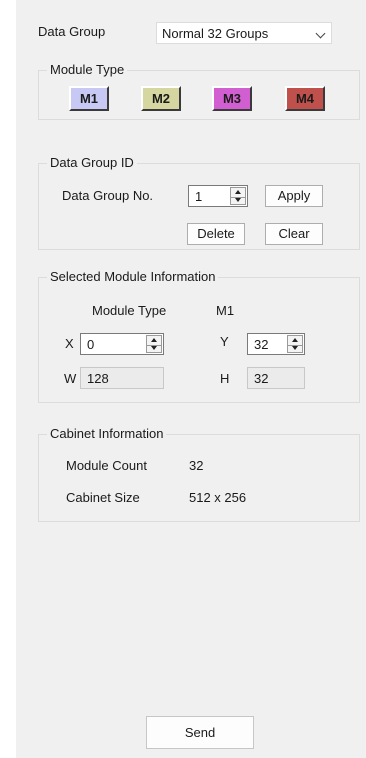  Describe the element at coordinates (199, 474) in the screenshot. I see `cabinet-info-group: Cabinet Information` at that location.